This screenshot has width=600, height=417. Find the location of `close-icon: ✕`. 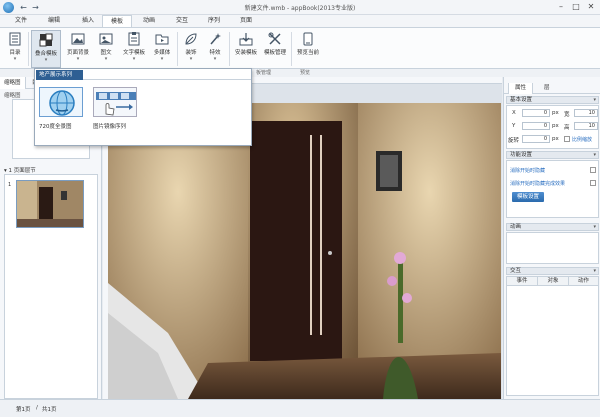

close-icon: ✕ is located at coordinates (591, 7).